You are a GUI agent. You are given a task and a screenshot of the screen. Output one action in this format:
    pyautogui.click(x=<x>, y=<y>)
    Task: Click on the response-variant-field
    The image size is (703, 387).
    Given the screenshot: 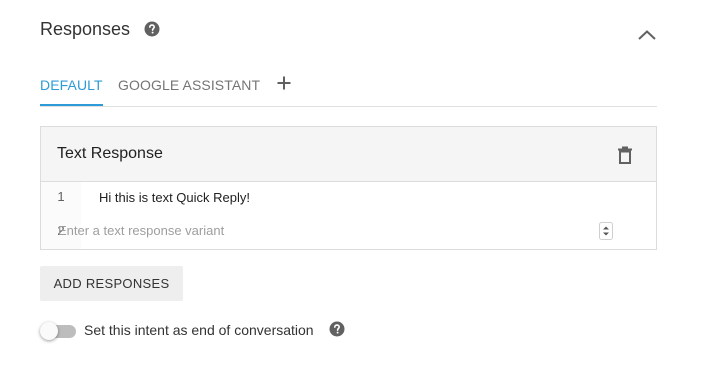 What is the action you would take?
    pyautogui.click(x=308, y=230)
    